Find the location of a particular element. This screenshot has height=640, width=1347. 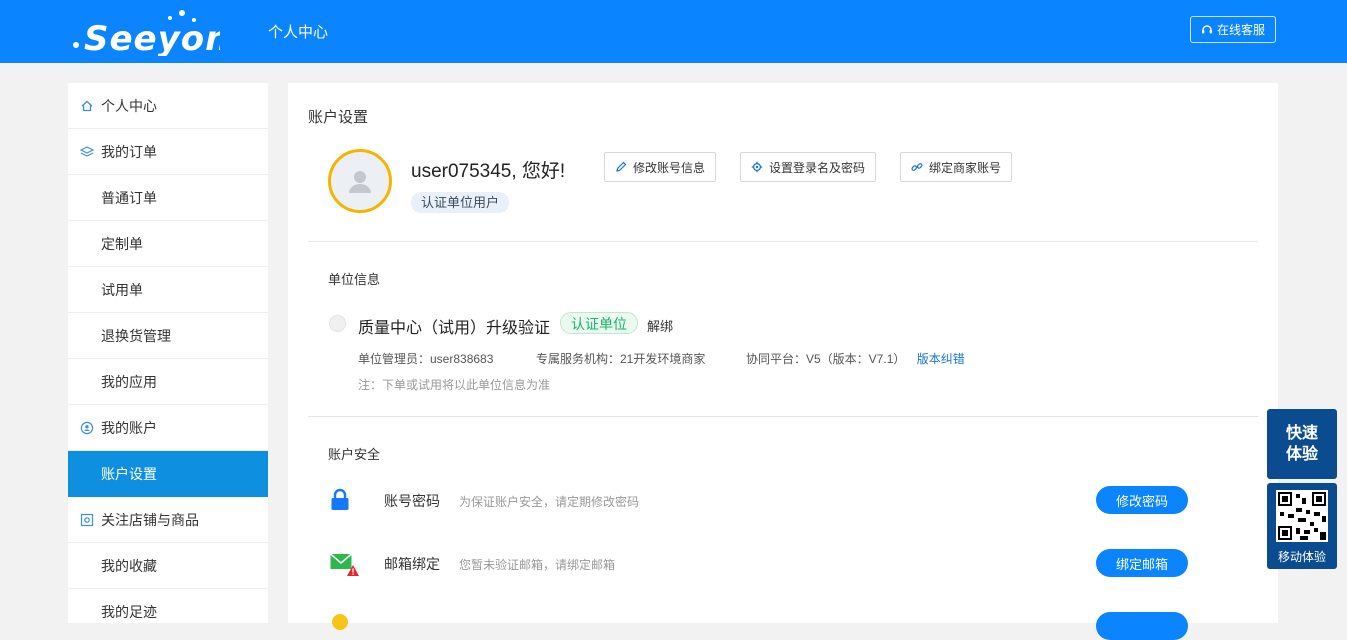

version-correction-link: 版本纠错 is located at coordinates (941, 359).